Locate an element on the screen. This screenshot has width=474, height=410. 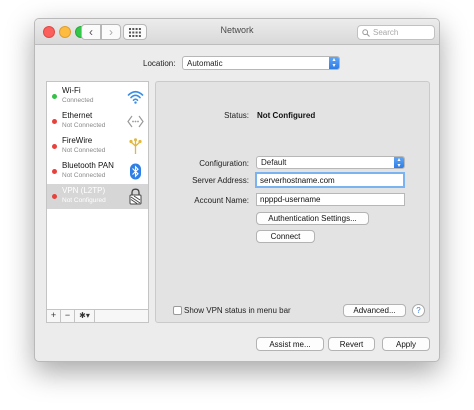
service-item-vpn-l2tp: VPN (L2TP) Not Configured is located at coordinates (97, 196).